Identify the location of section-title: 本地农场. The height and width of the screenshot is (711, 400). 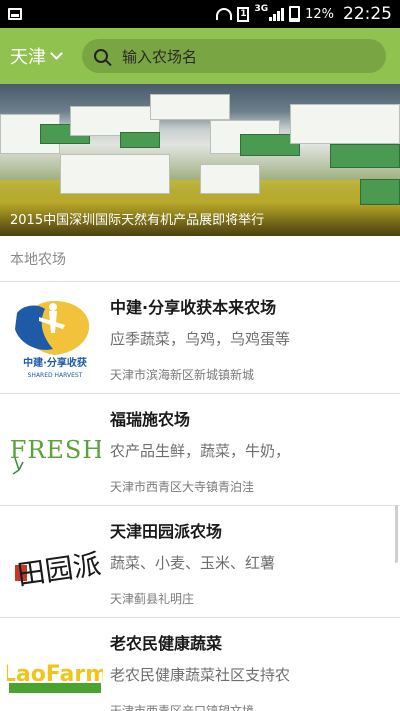
(200, 259).